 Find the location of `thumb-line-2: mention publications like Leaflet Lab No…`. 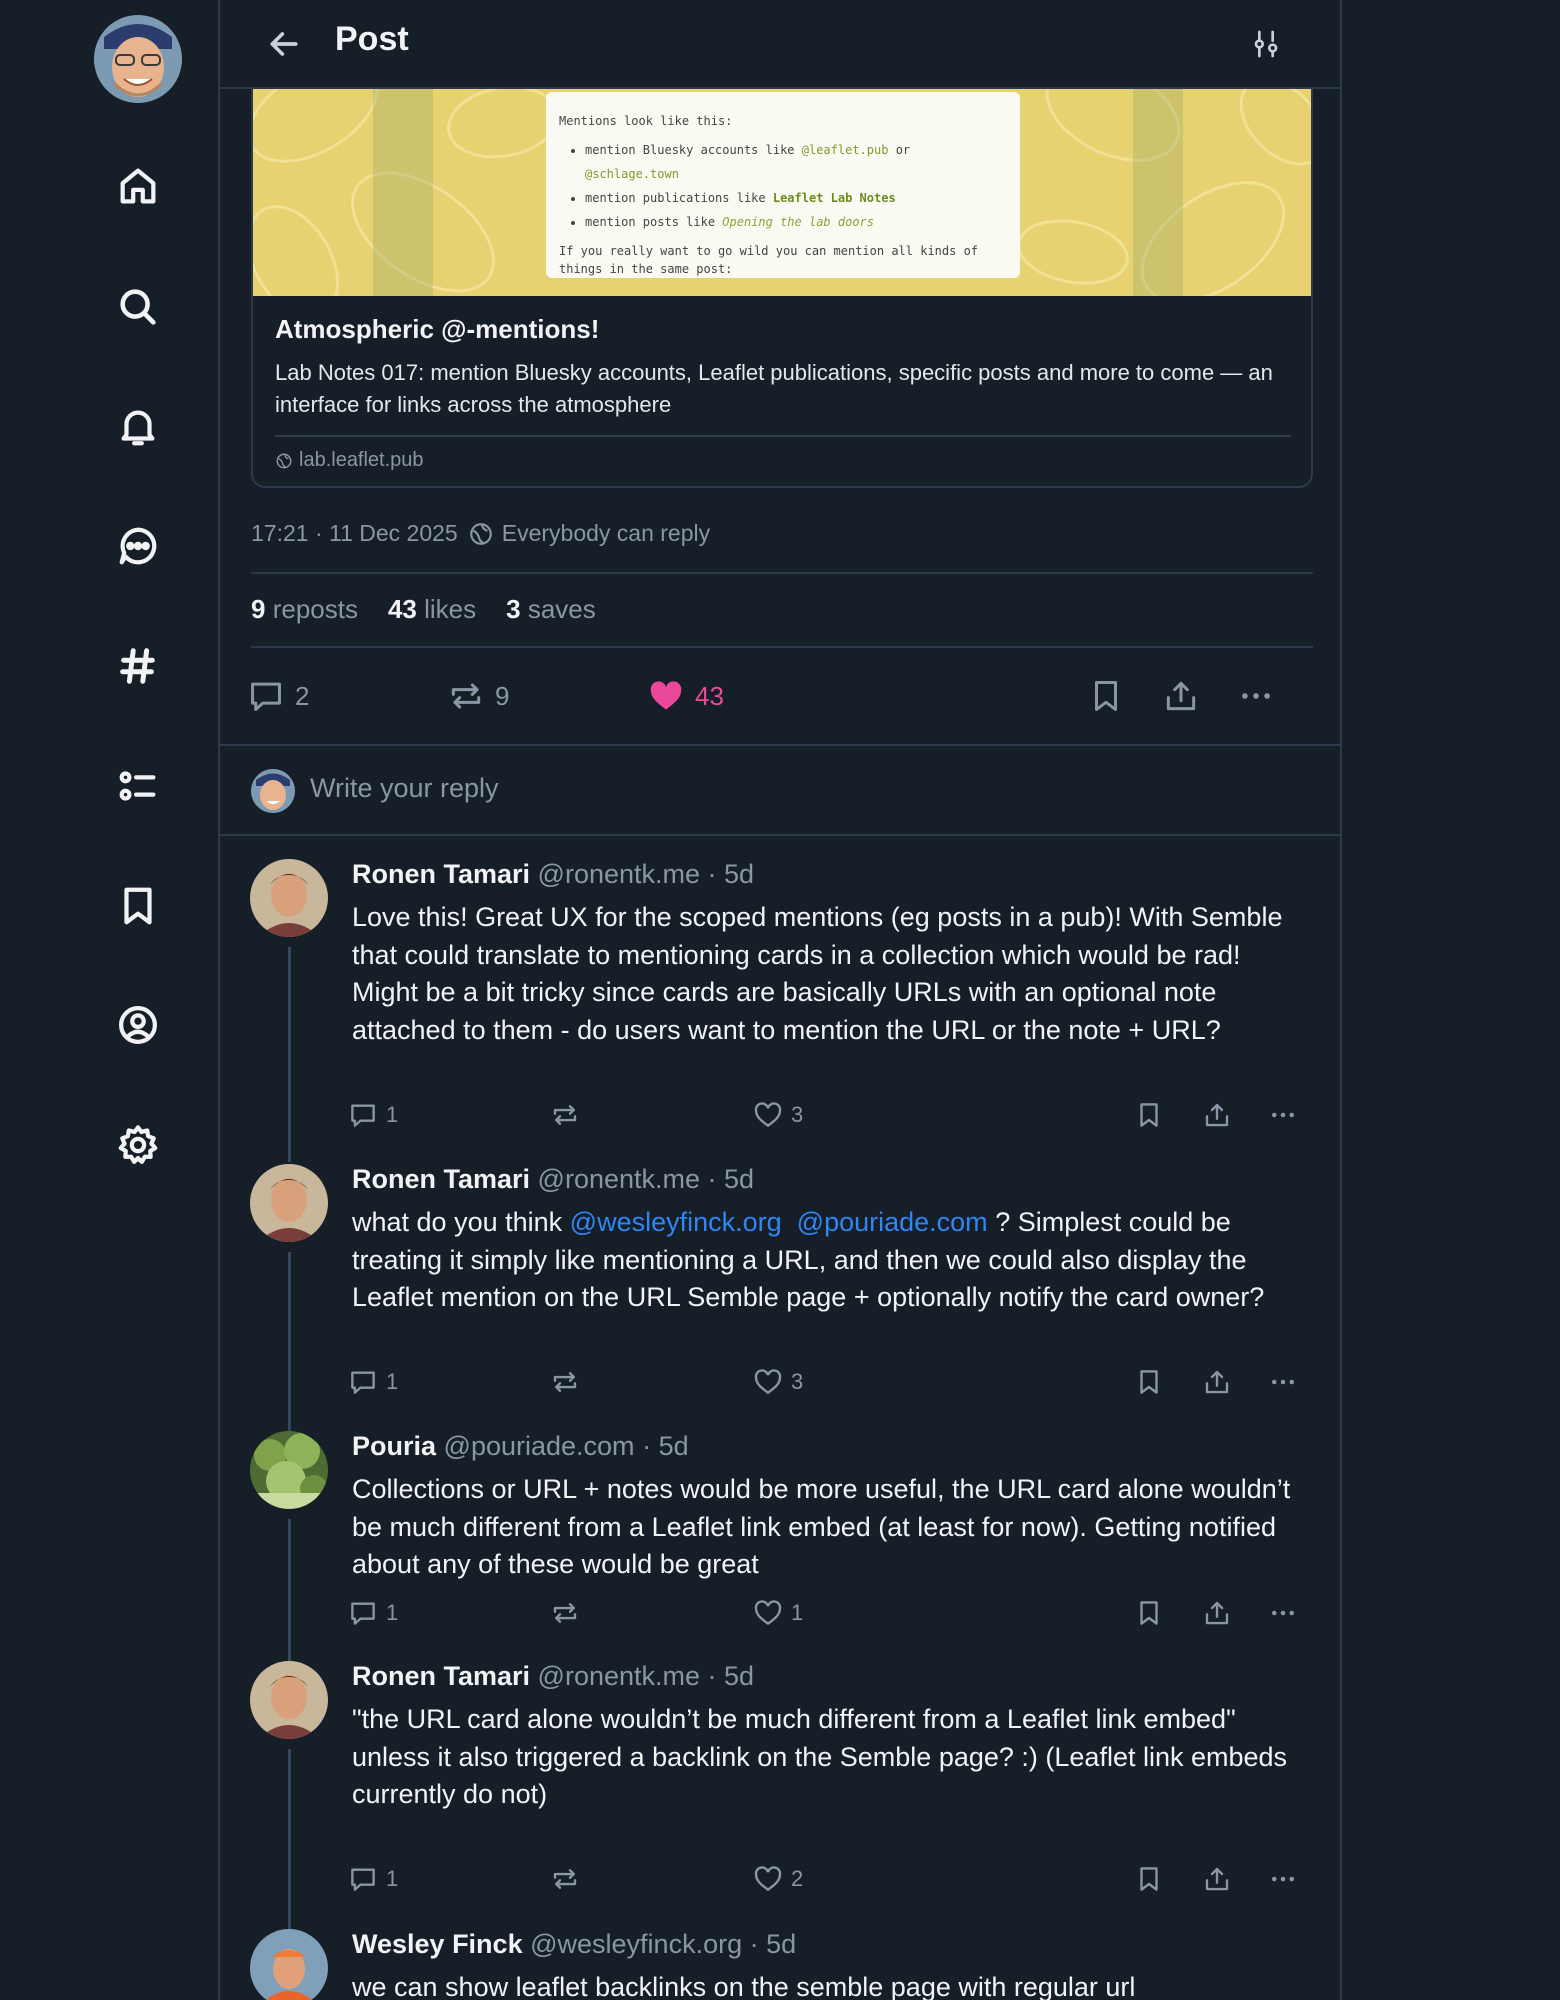

thumb-line-2: mention publications like Leaflet Lab No… is located at coordinates (796, 198).